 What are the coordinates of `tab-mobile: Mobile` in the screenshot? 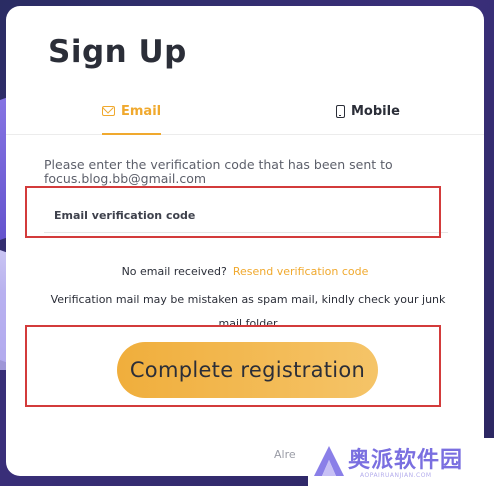 It's located at (368, 119).